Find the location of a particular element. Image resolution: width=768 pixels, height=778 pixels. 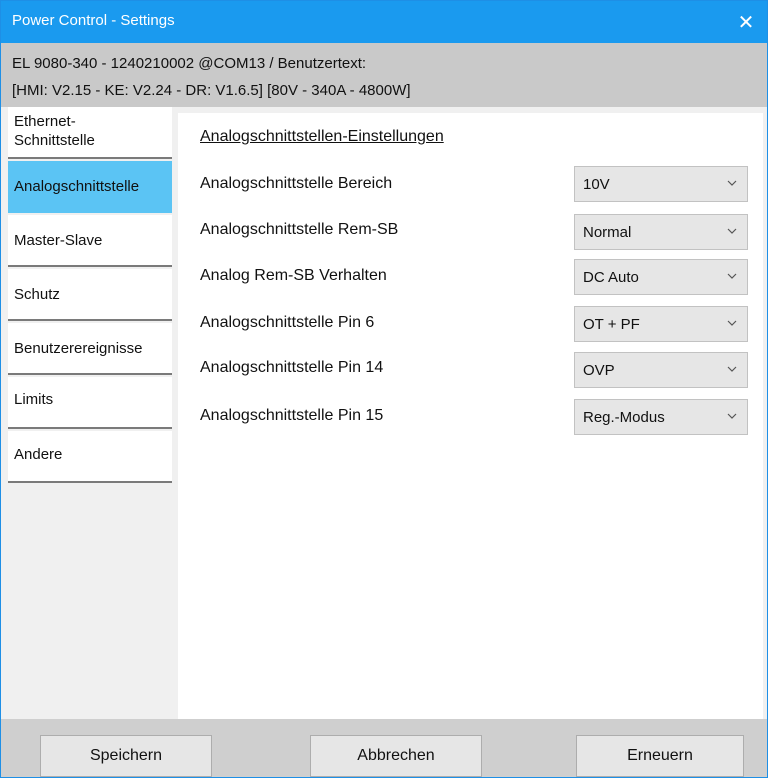

select-value: OVP is located at coordinates (599, 370).